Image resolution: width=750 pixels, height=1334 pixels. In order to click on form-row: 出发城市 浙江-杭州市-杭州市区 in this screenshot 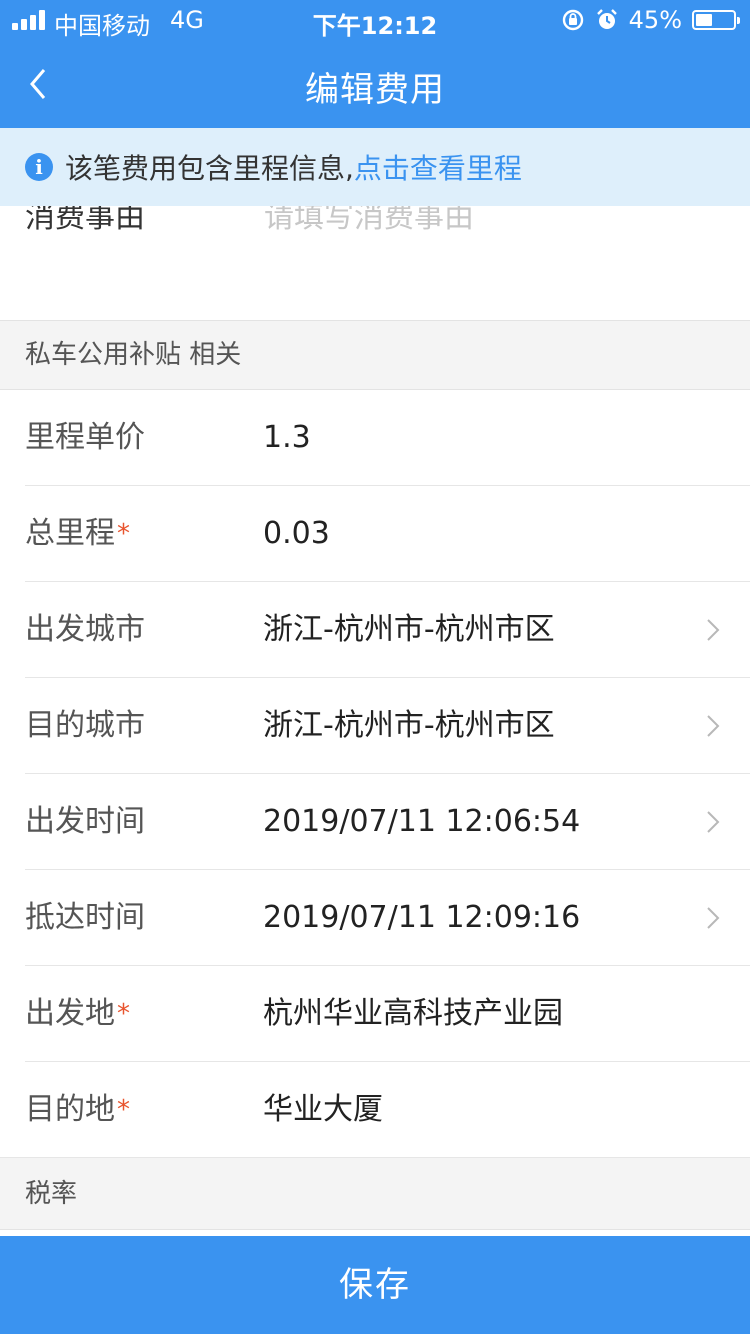, I will do `click(375, 630)`.